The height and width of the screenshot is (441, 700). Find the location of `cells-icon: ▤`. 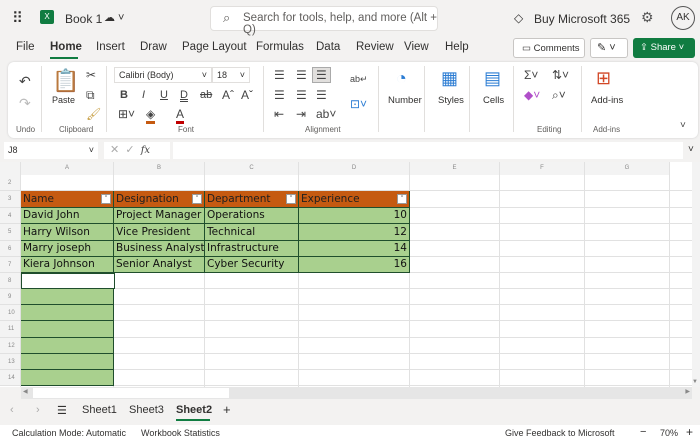

cells-icon: ▤ is located at coordinates (492, 78).